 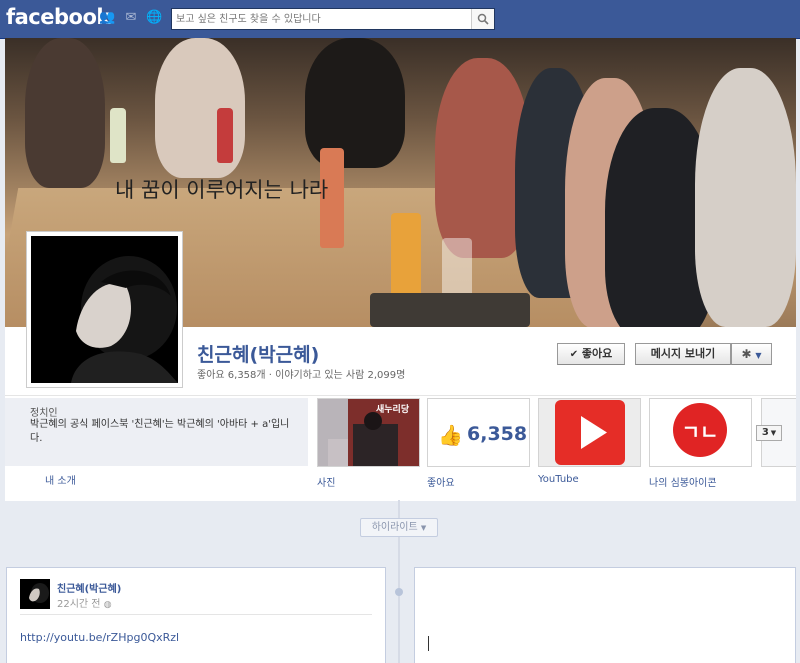 What do you see at coordinates (154, 18) in the screenshot?
I see `notifications-icon: 🌐` at bounding box center [154, 18].